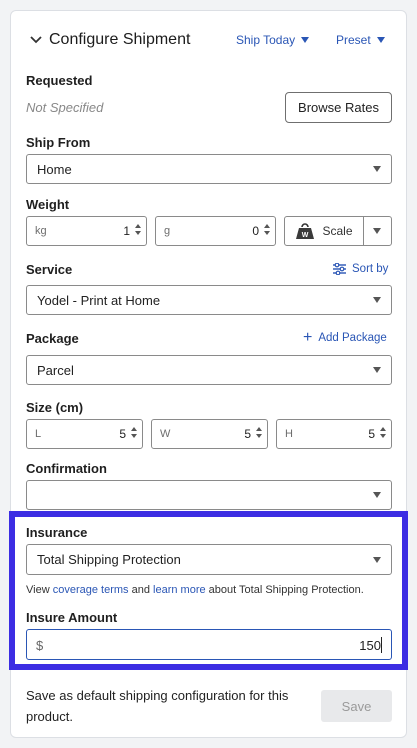 This screenshot has width=417, height=748. What do you see at coordinates (289, 434) in the screenshot?
I see `height-unit: H` at bounding box center [289, 434].